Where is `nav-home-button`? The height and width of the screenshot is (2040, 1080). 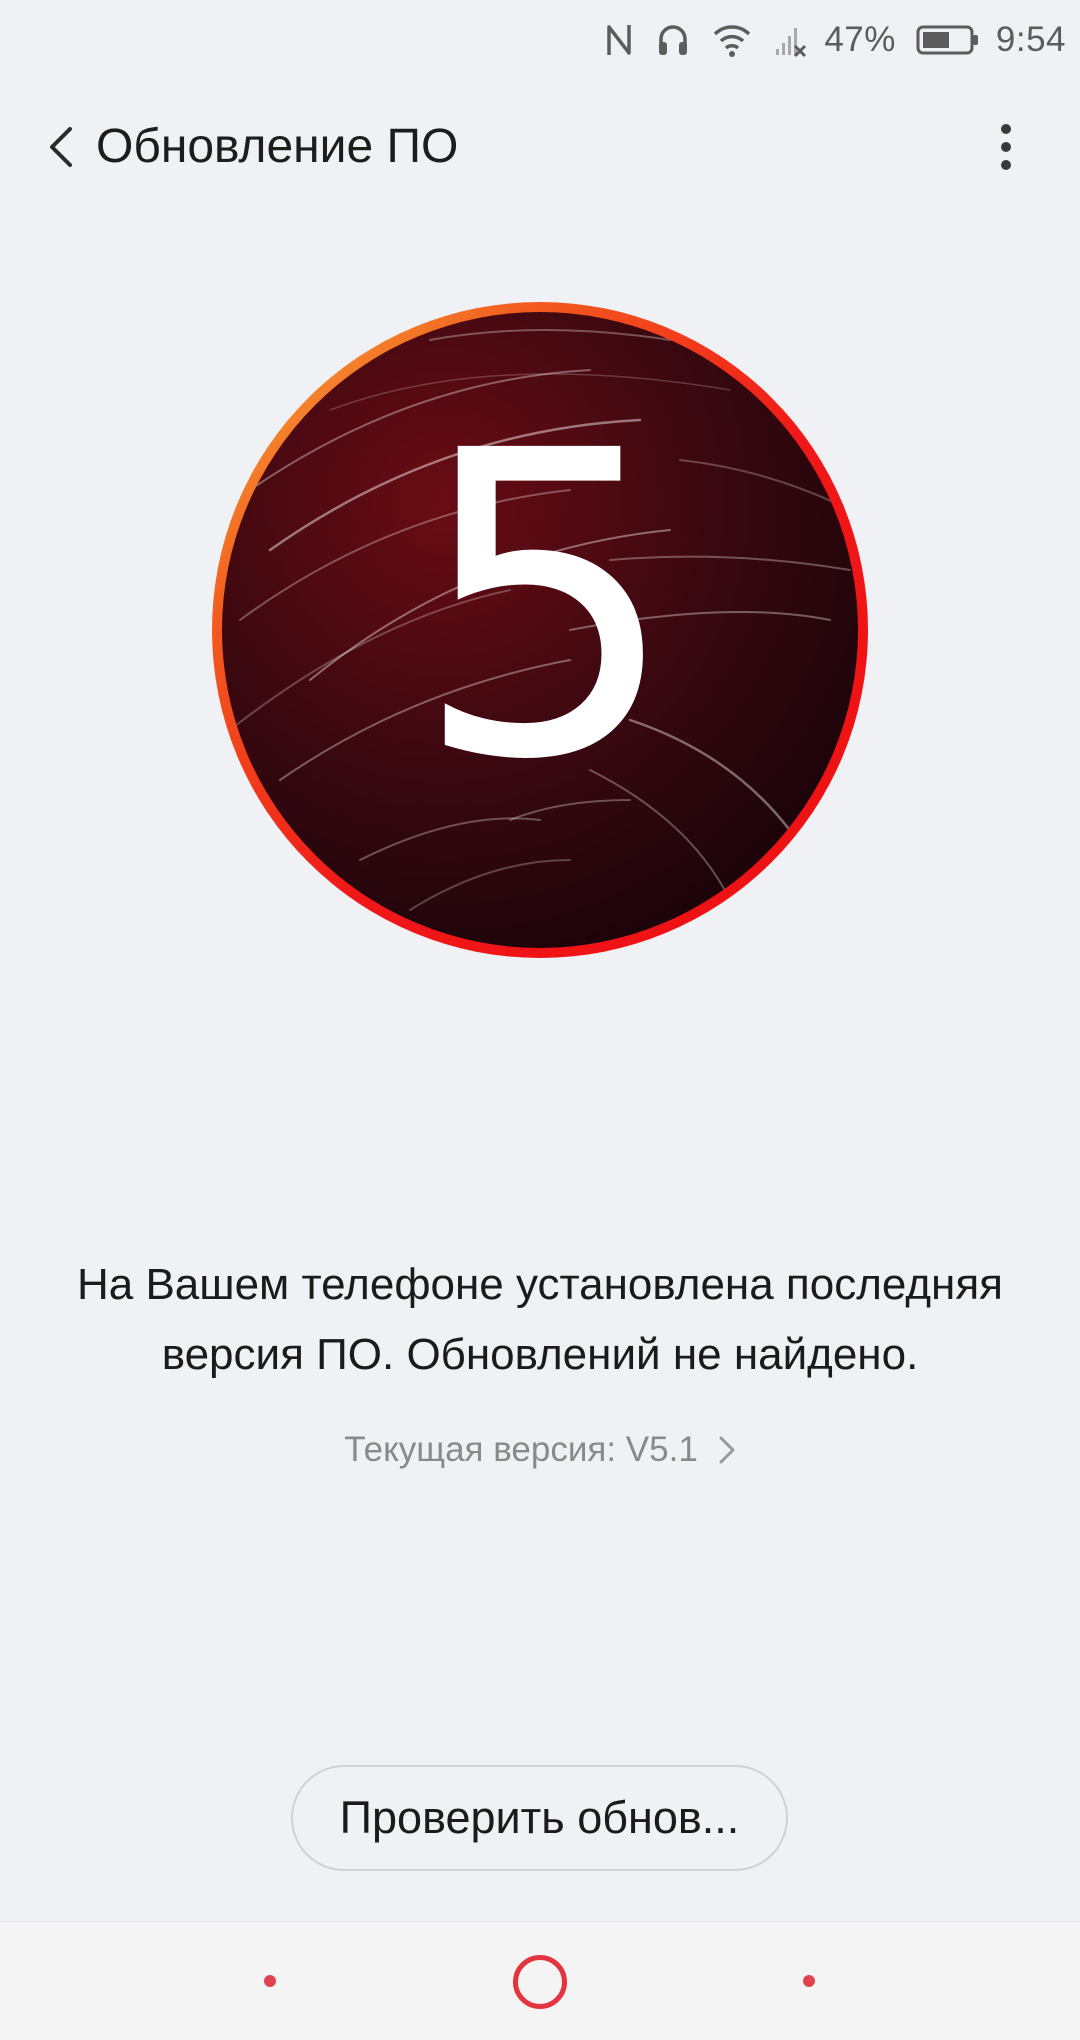 nav-home-button is located at coordinates (540, 1982).